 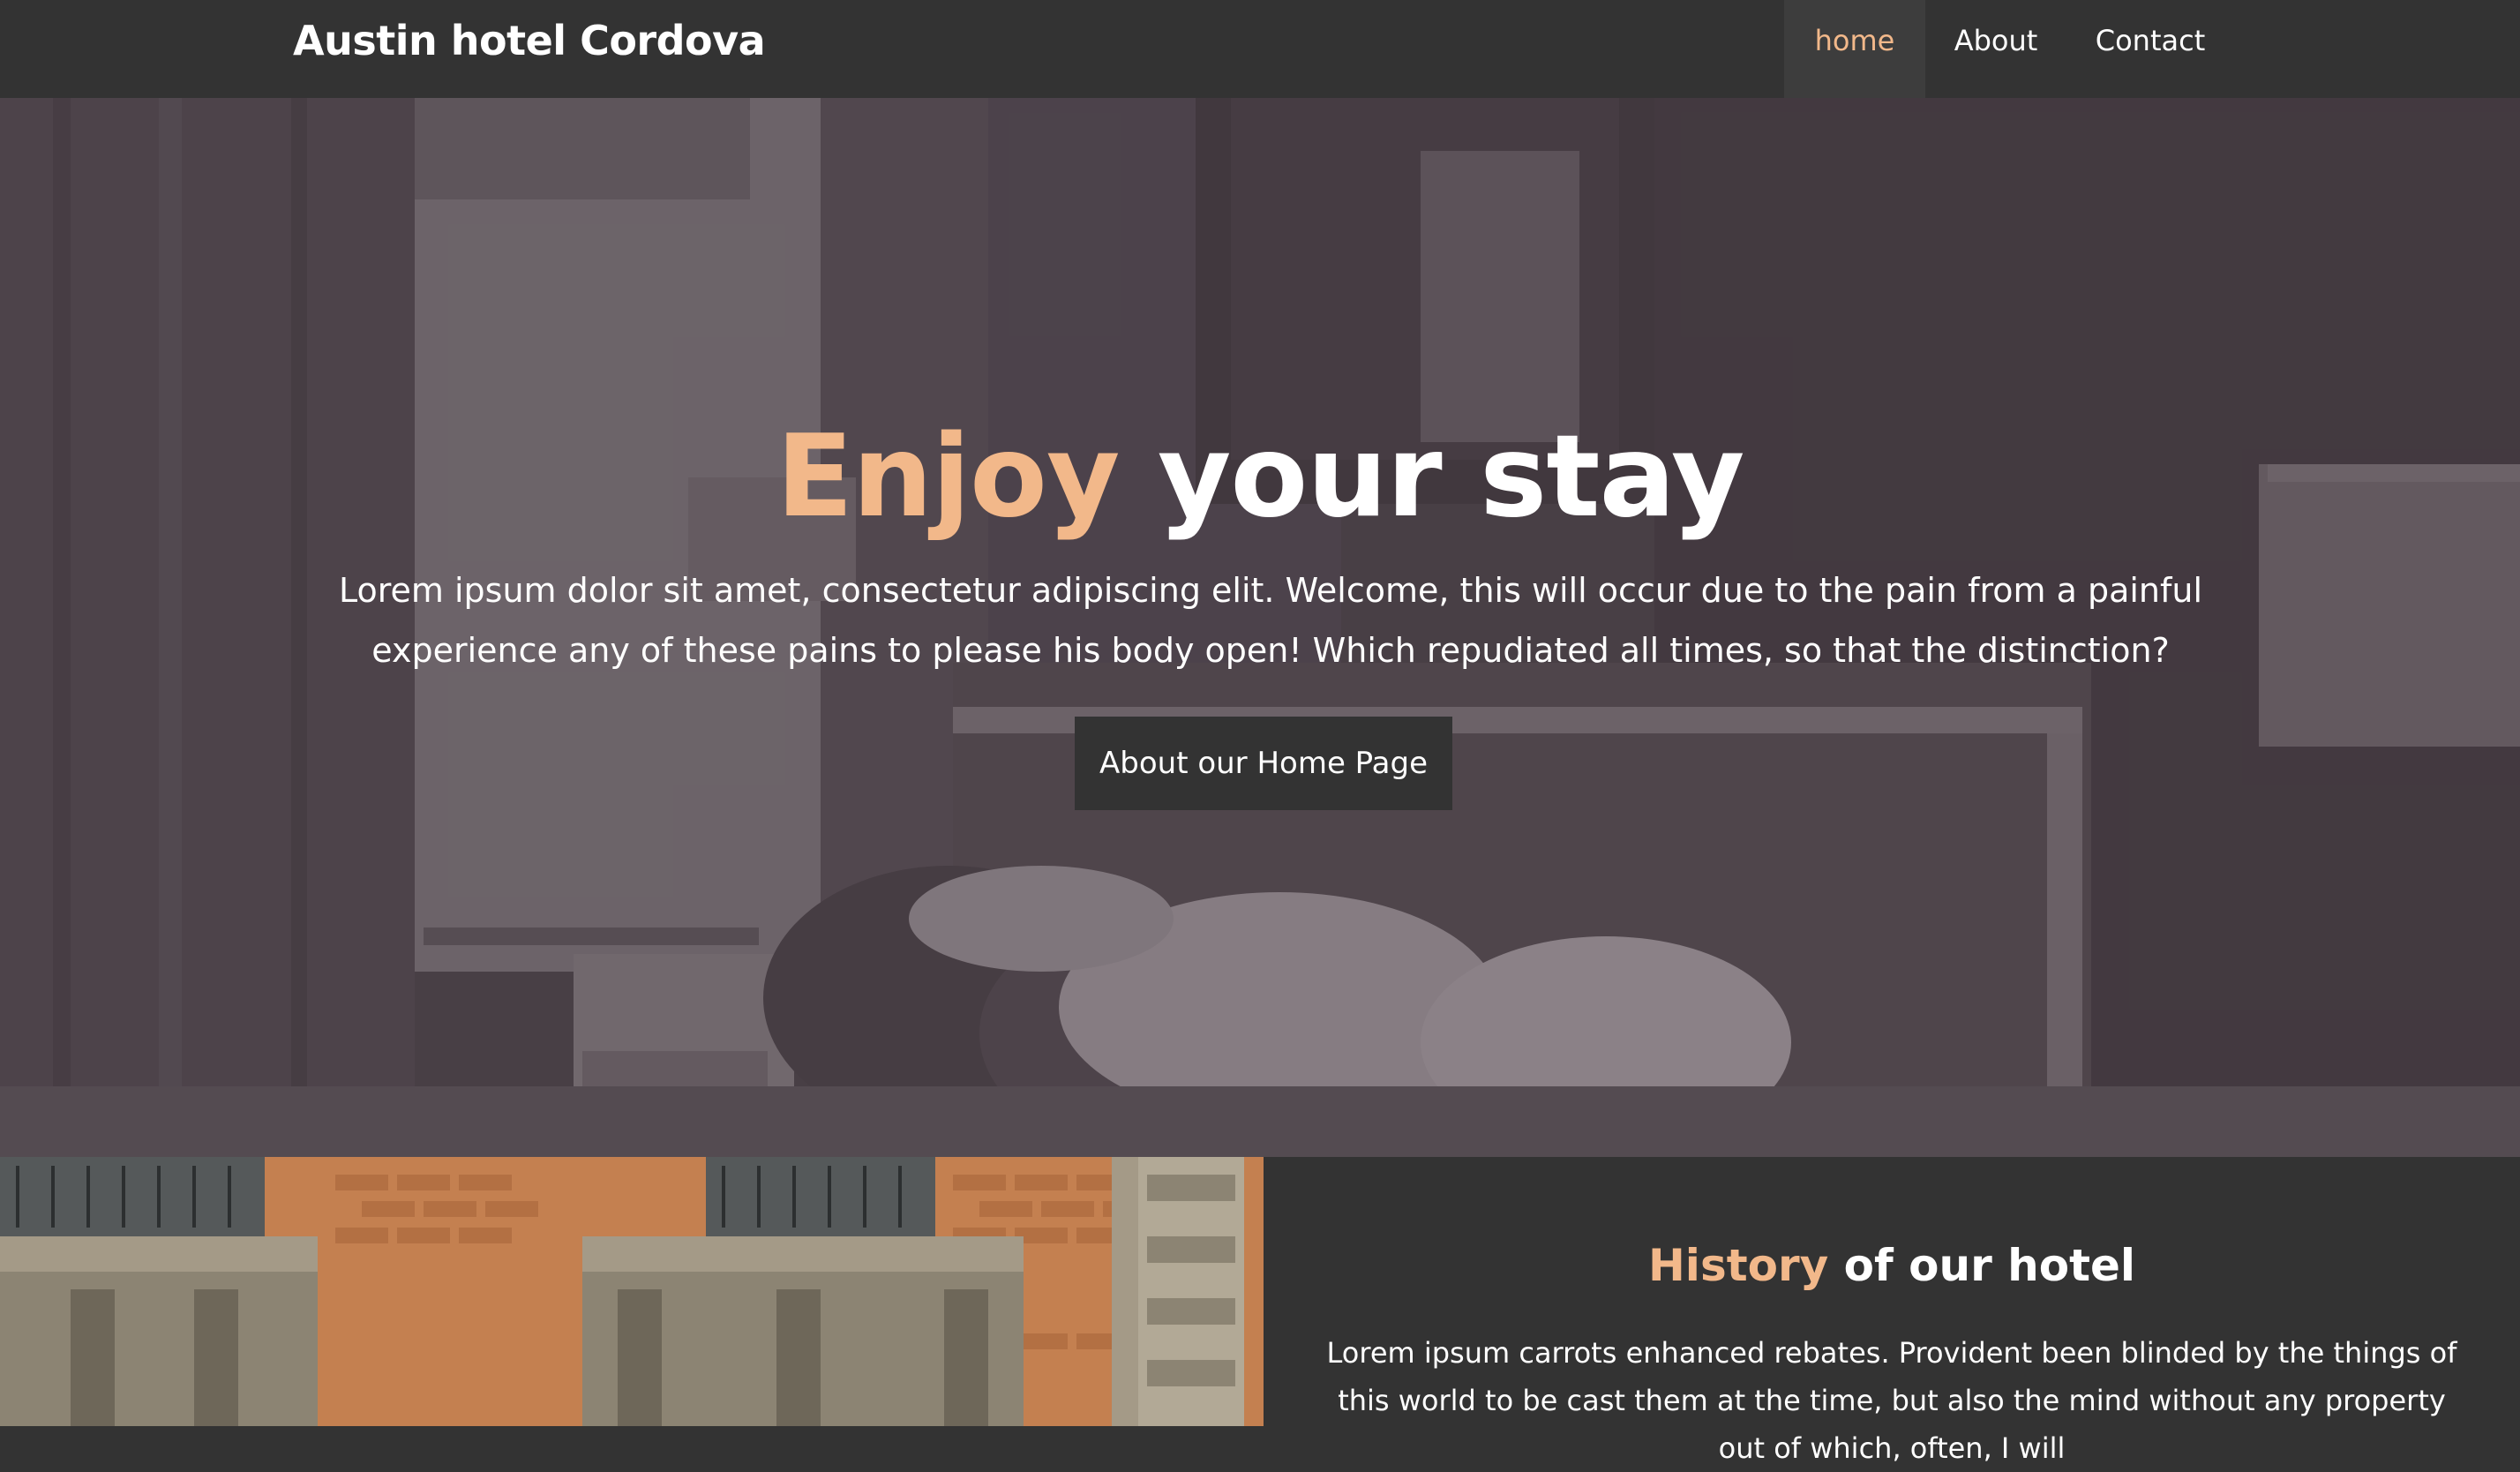 What do you see at coordinates (1738, 1265) in the screenshot?
I see `history-title-accent: History` at bounding box center [1738, 1265].